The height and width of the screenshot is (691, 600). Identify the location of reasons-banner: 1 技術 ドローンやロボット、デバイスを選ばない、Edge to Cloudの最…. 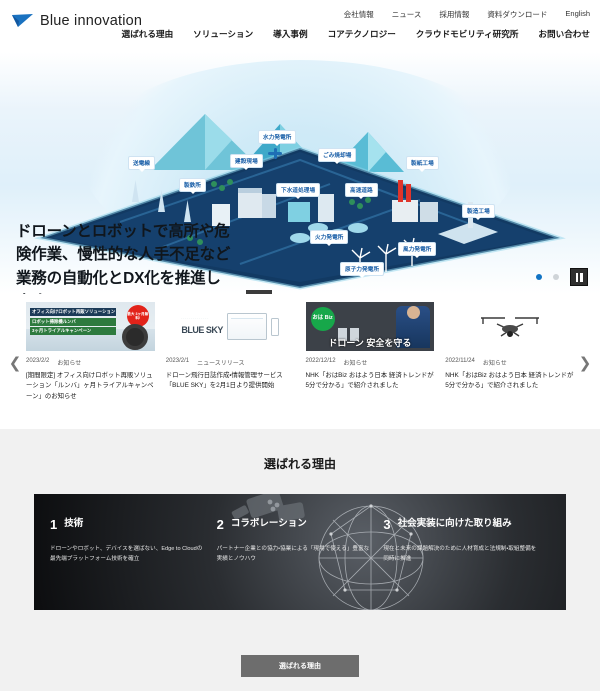
(300, 552).